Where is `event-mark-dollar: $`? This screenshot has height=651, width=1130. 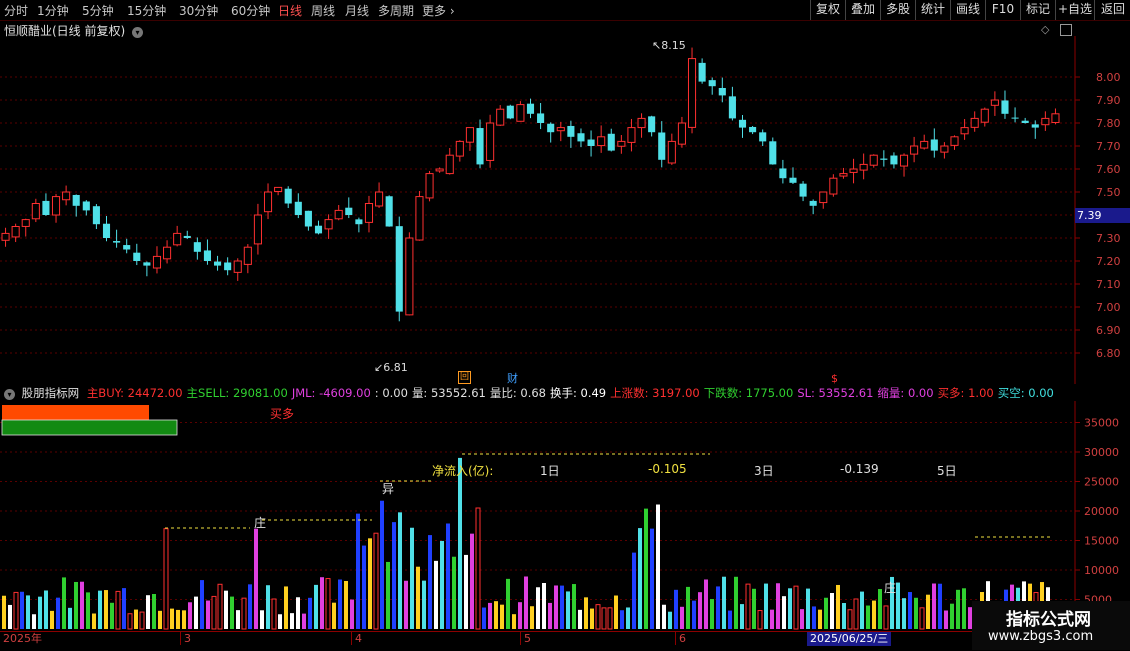 event-mark-dollar: $ is located at coordinates (834, 378).